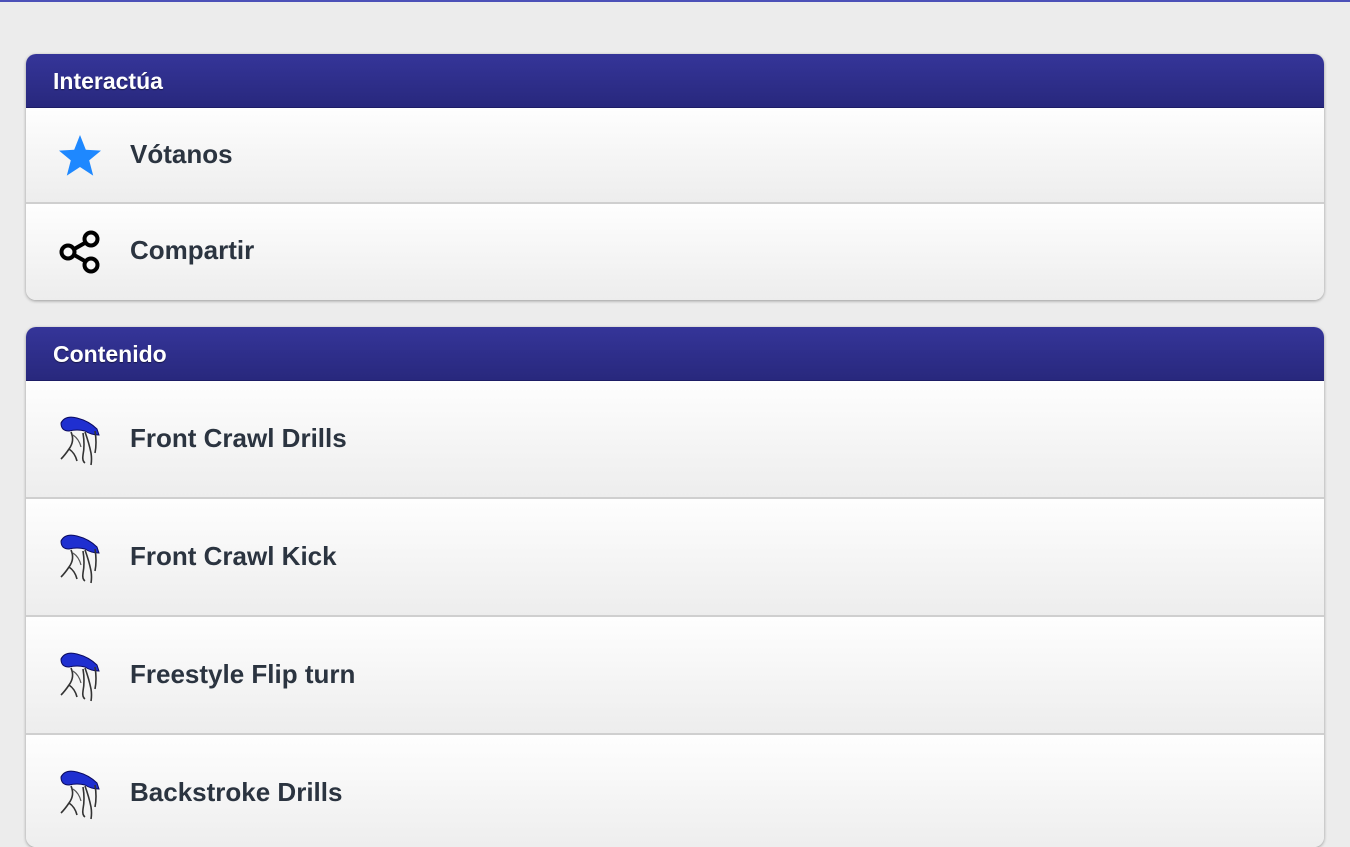 This screenshot has width=1350, height=847. I want to click on list-item-label: Backstroke Drills, so click(236, 792).